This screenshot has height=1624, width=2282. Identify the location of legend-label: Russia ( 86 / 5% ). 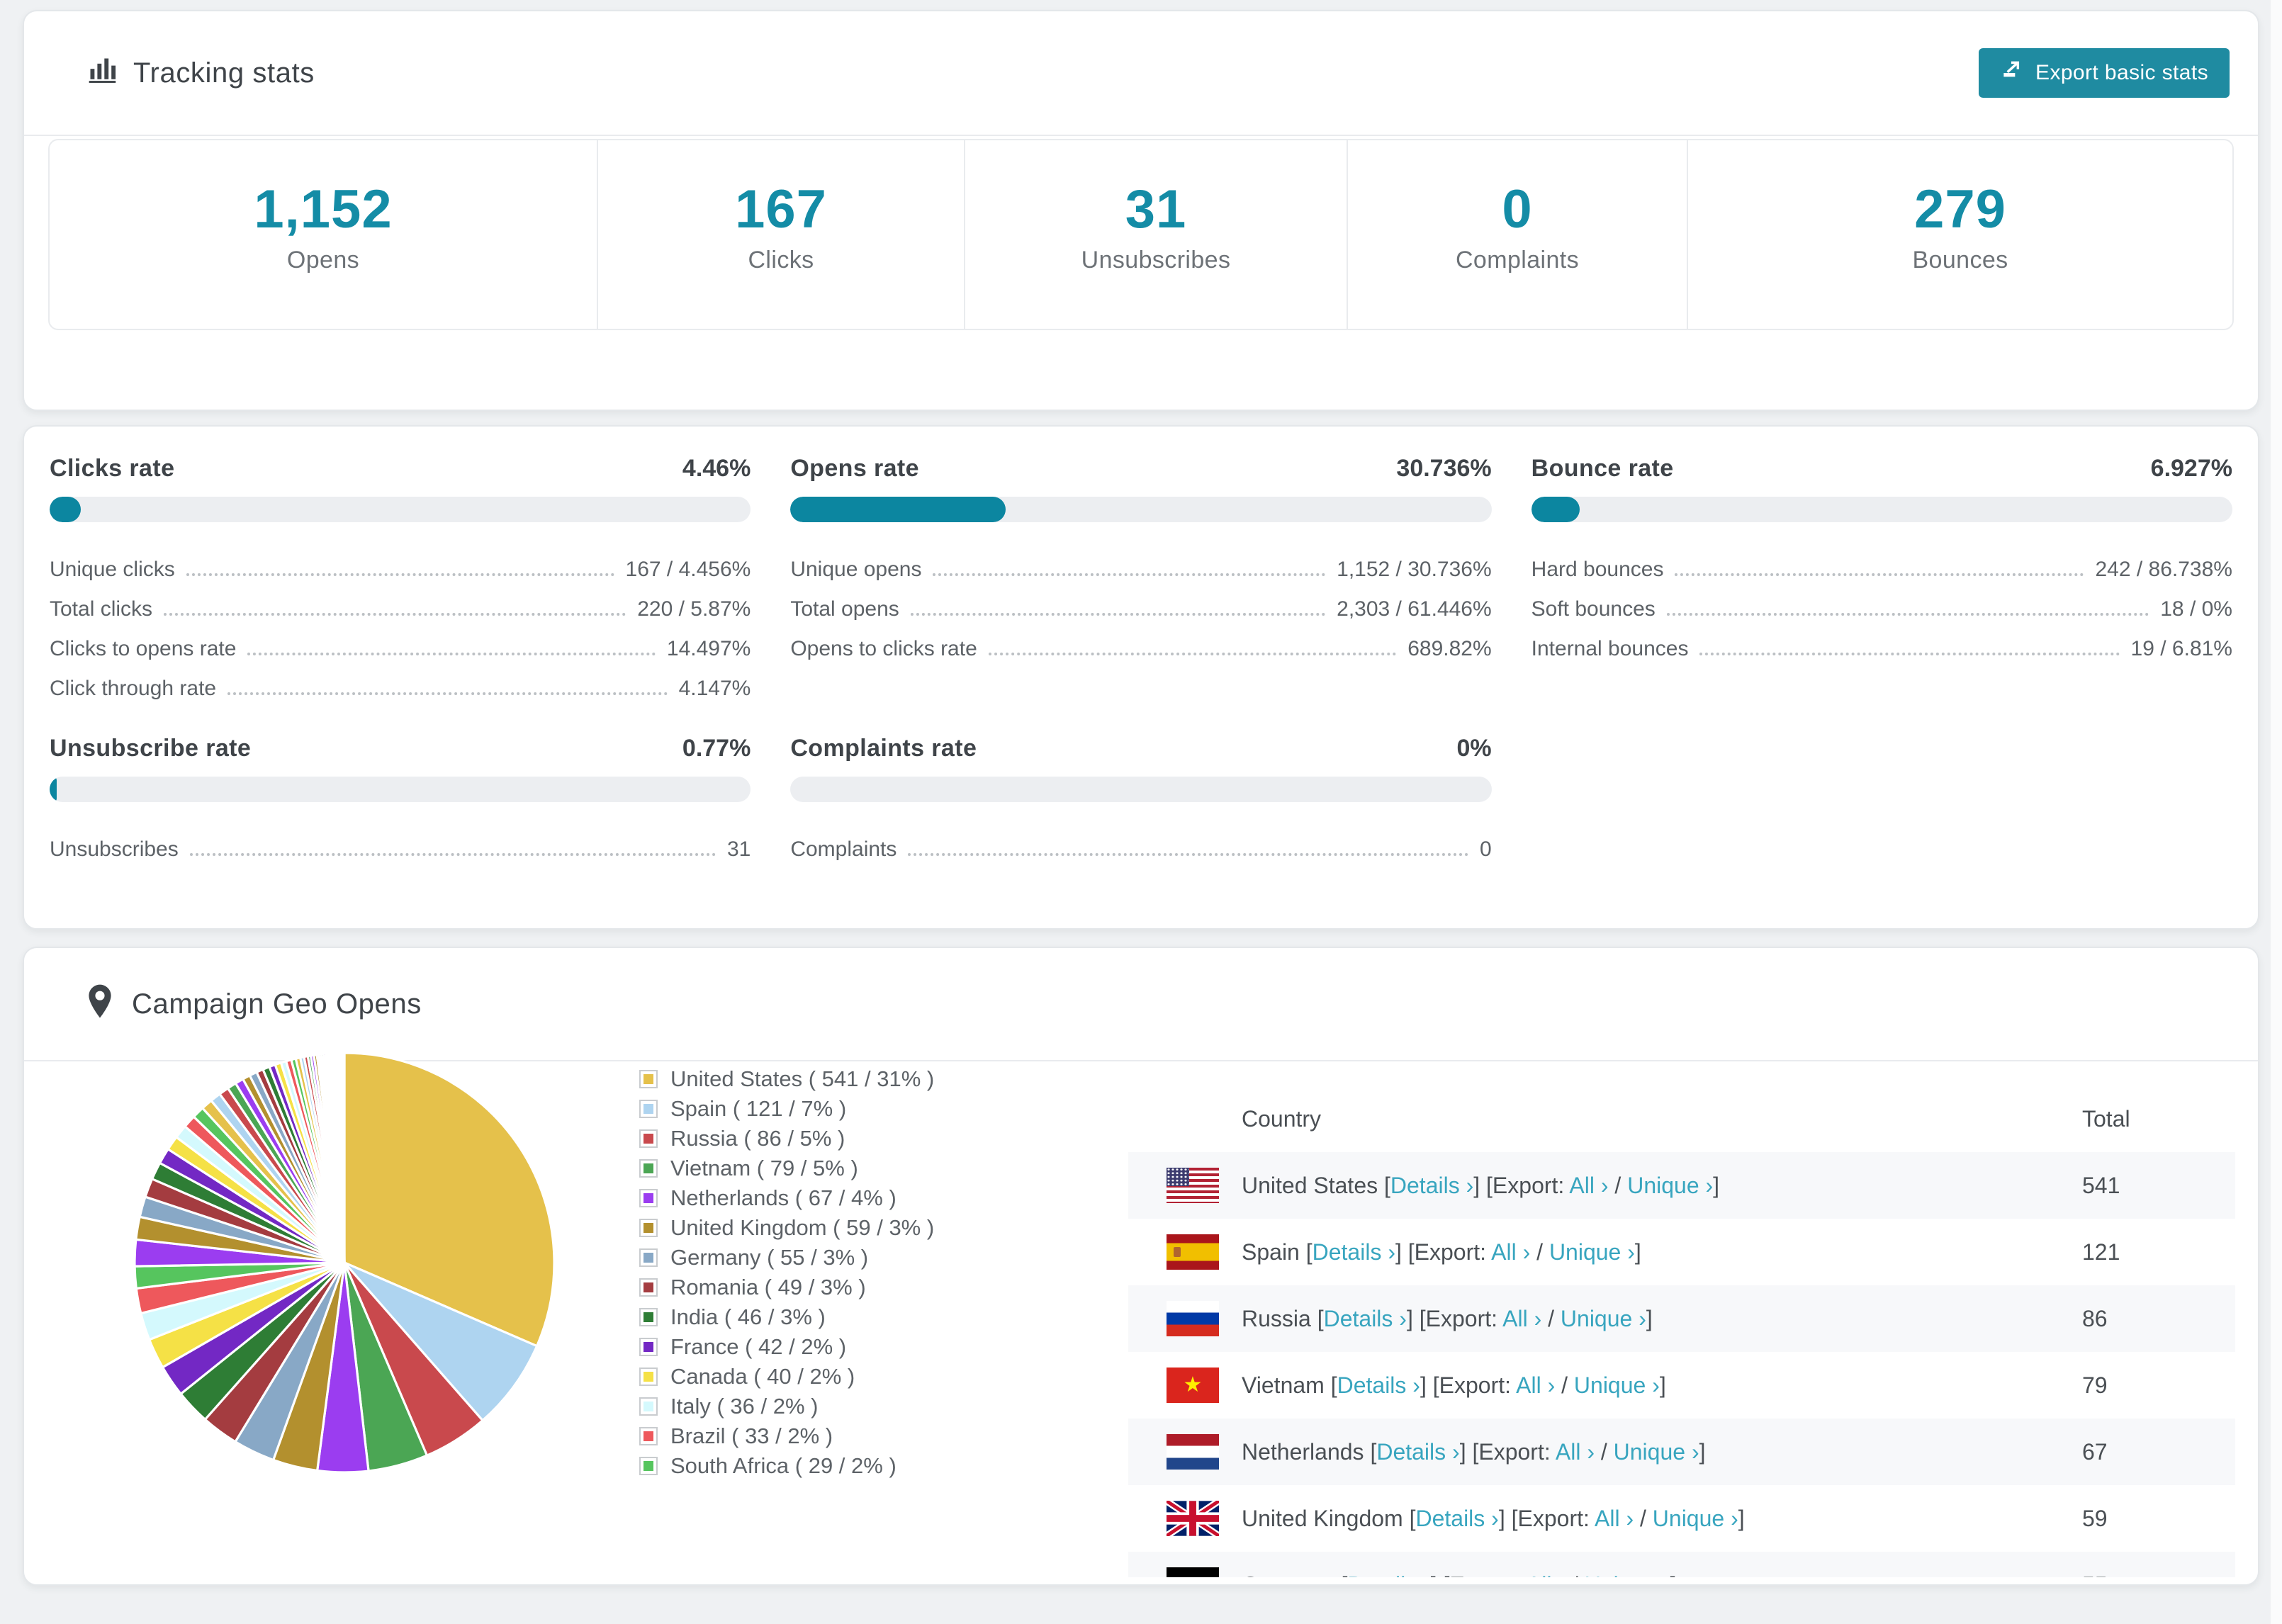
(757, 1138).